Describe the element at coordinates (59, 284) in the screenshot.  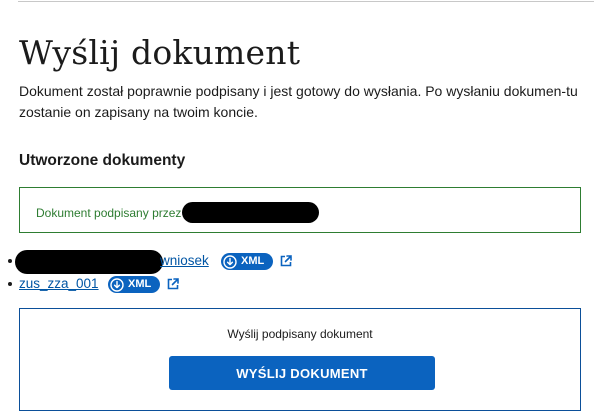
I see `document-link: zus_zza_001` at that location.